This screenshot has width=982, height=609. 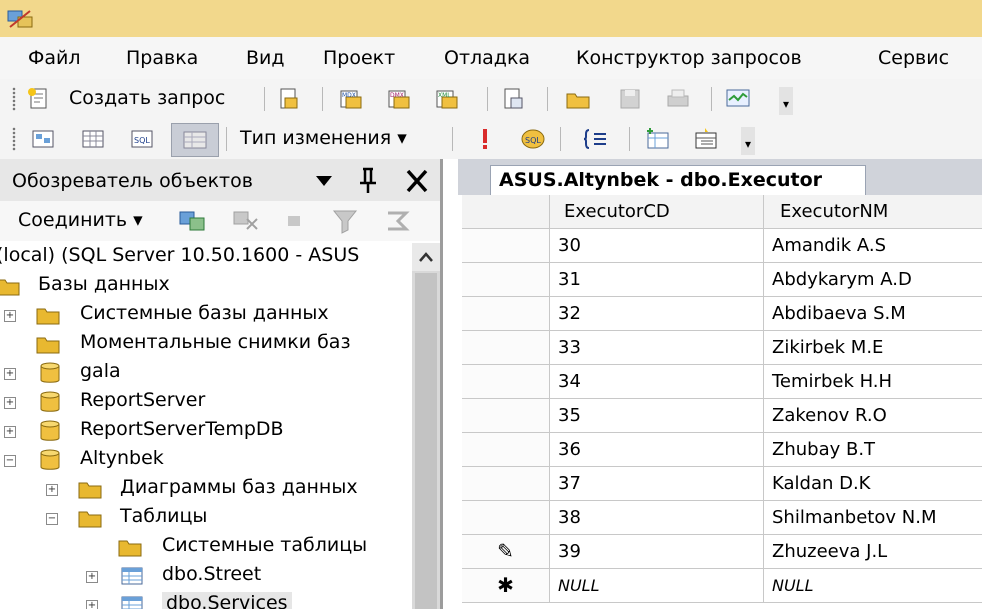 I want to click on executor-nm-cell: Abdibaeva S.M, so click(x=873, y=314).